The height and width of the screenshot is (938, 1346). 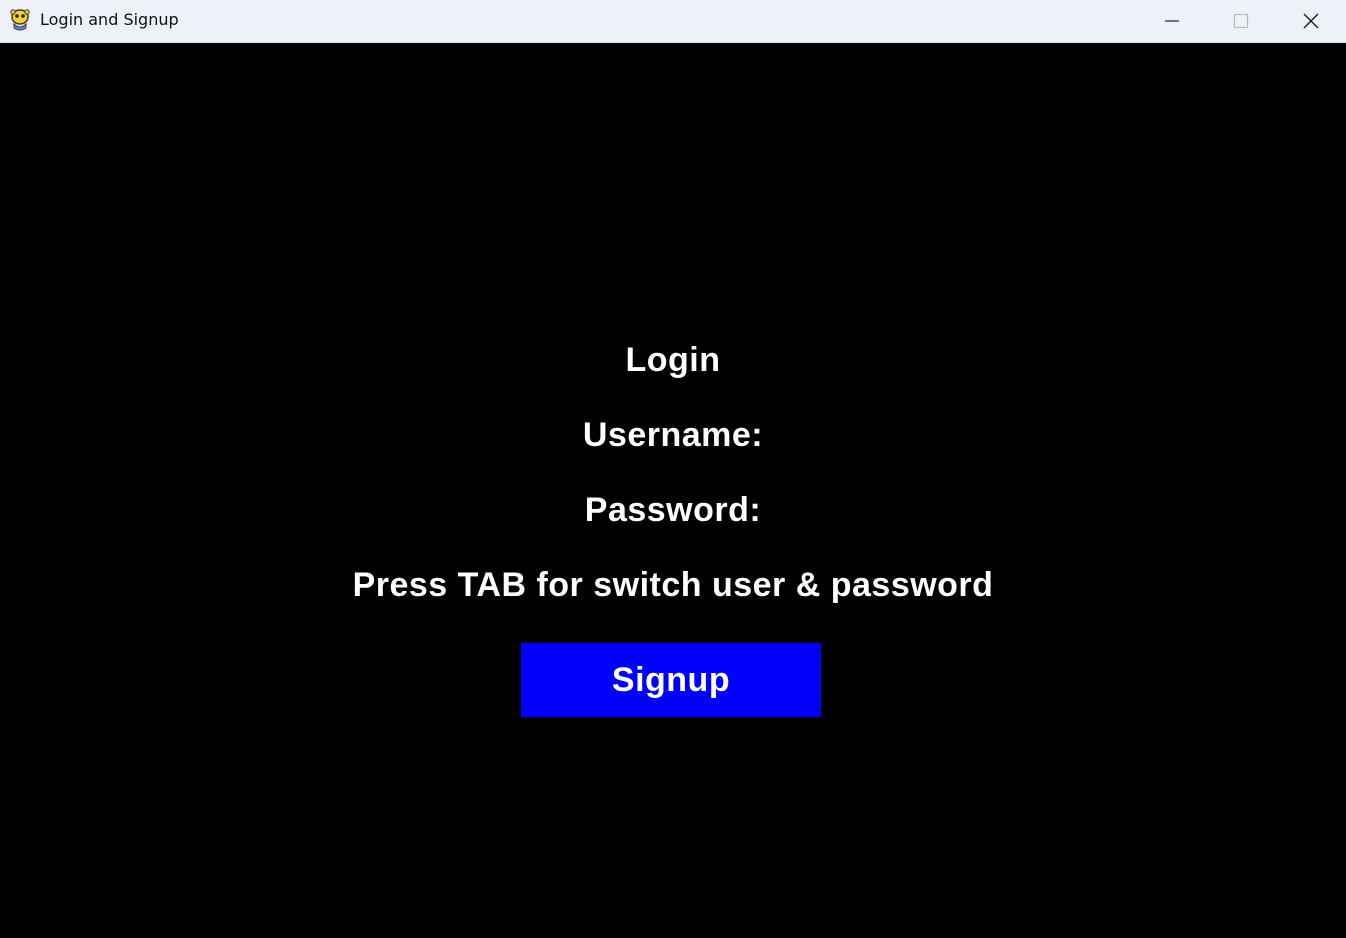 What do you see at coordinates (673, 21) in the screenshot?
I see `title-bar: Login and Signup` at bounding box center [673, 21].